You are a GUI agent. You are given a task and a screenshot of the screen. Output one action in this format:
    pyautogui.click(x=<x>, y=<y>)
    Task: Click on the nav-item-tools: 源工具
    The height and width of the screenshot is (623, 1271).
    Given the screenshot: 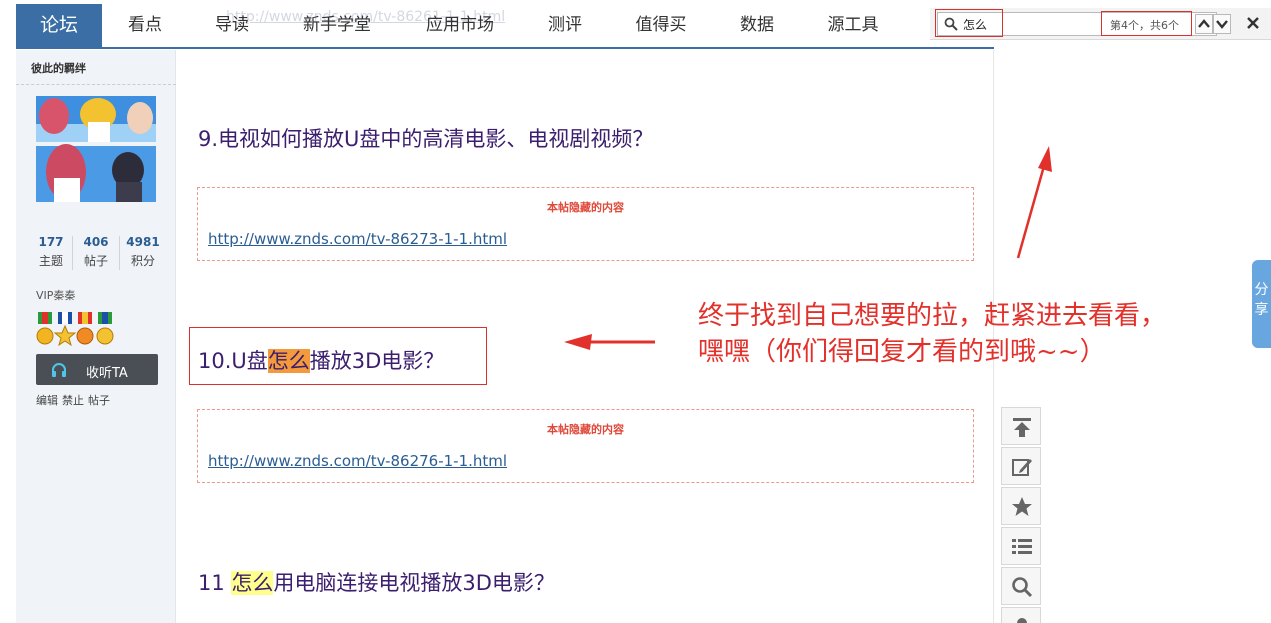 What is the action you would take?
    pyautogui.click(x=853, y=25)
    